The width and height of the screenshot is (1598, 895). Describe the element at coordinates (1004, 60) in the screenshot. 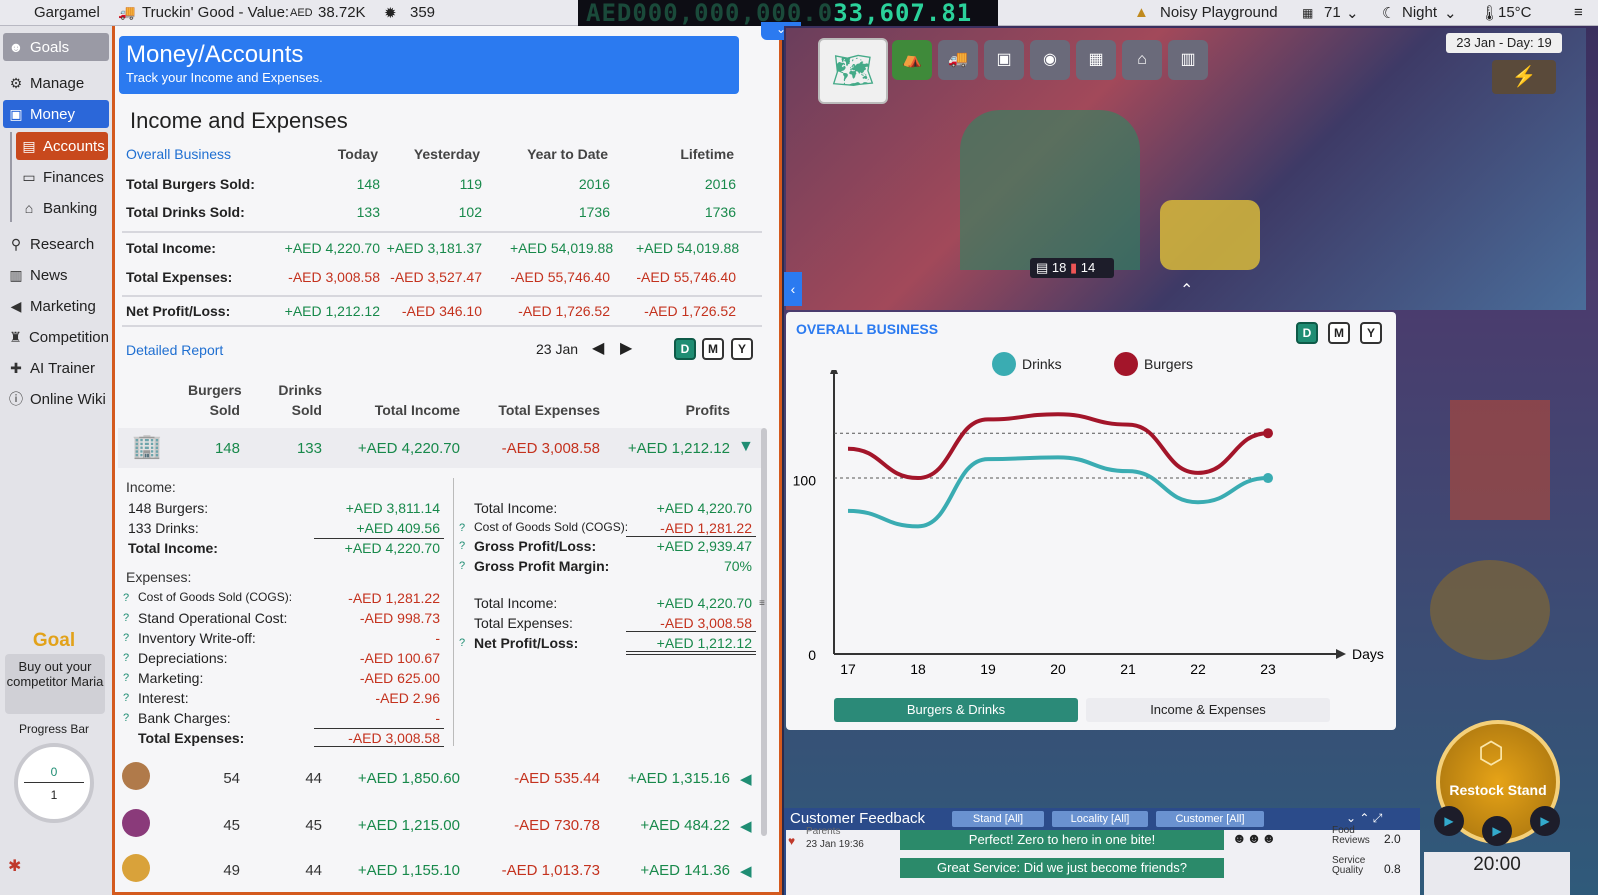

I see `box-icon: ▣` at that location.